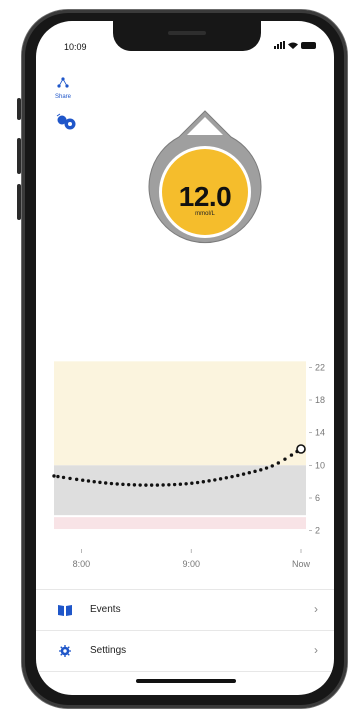 The height and width of the screenshot is (715, 359). Describe the element at coordinates (320, 465) in the screenshot. I see `y-tick-label: 10` at that location.